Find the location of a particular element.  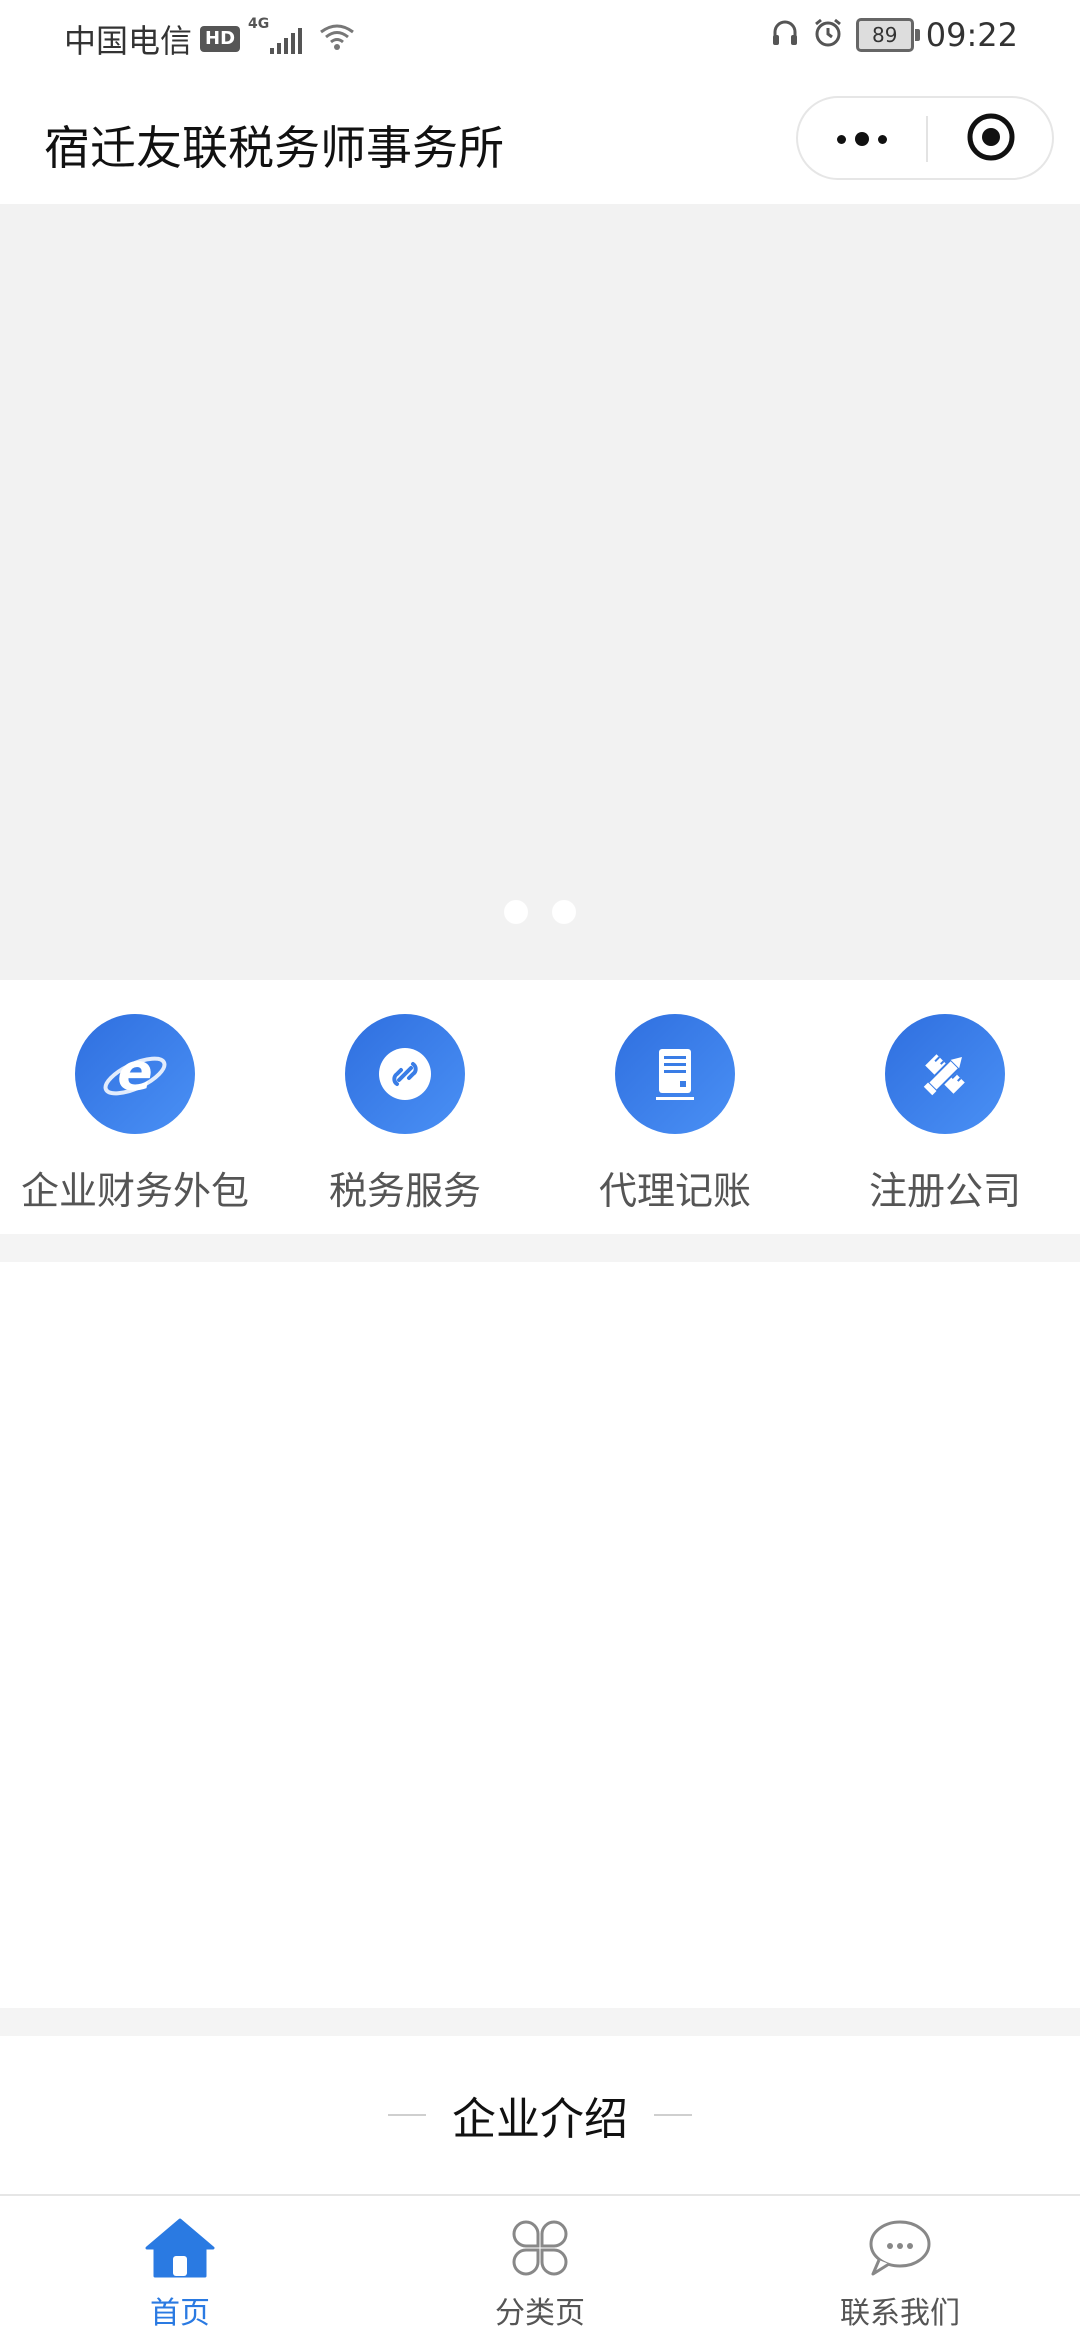

svg-text: e is located at coordinates (134, 1073).